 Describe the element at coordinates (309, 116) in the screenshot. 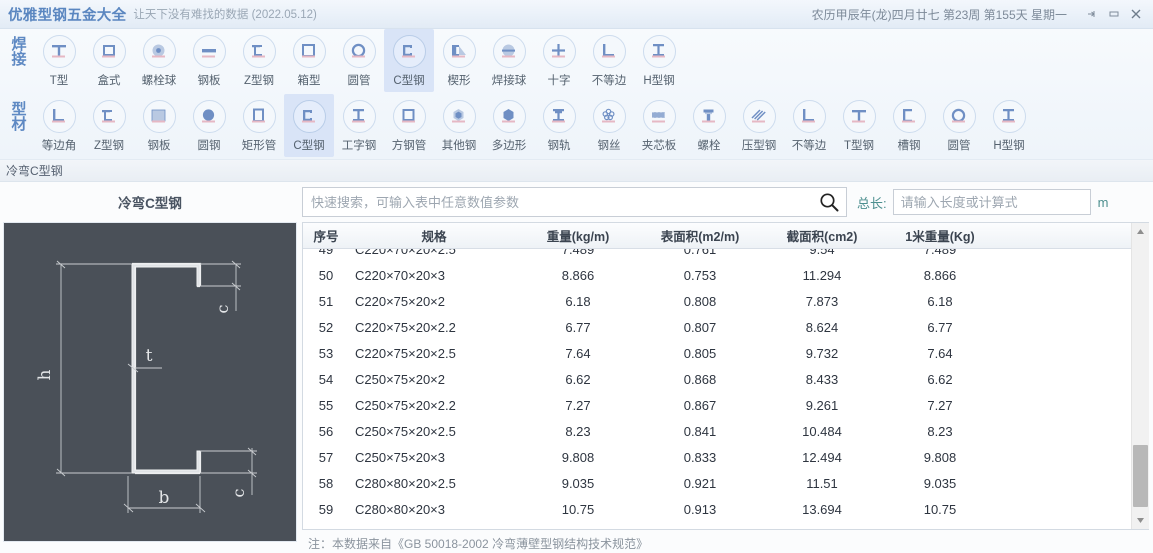

I see `c-section-icon` at that location.